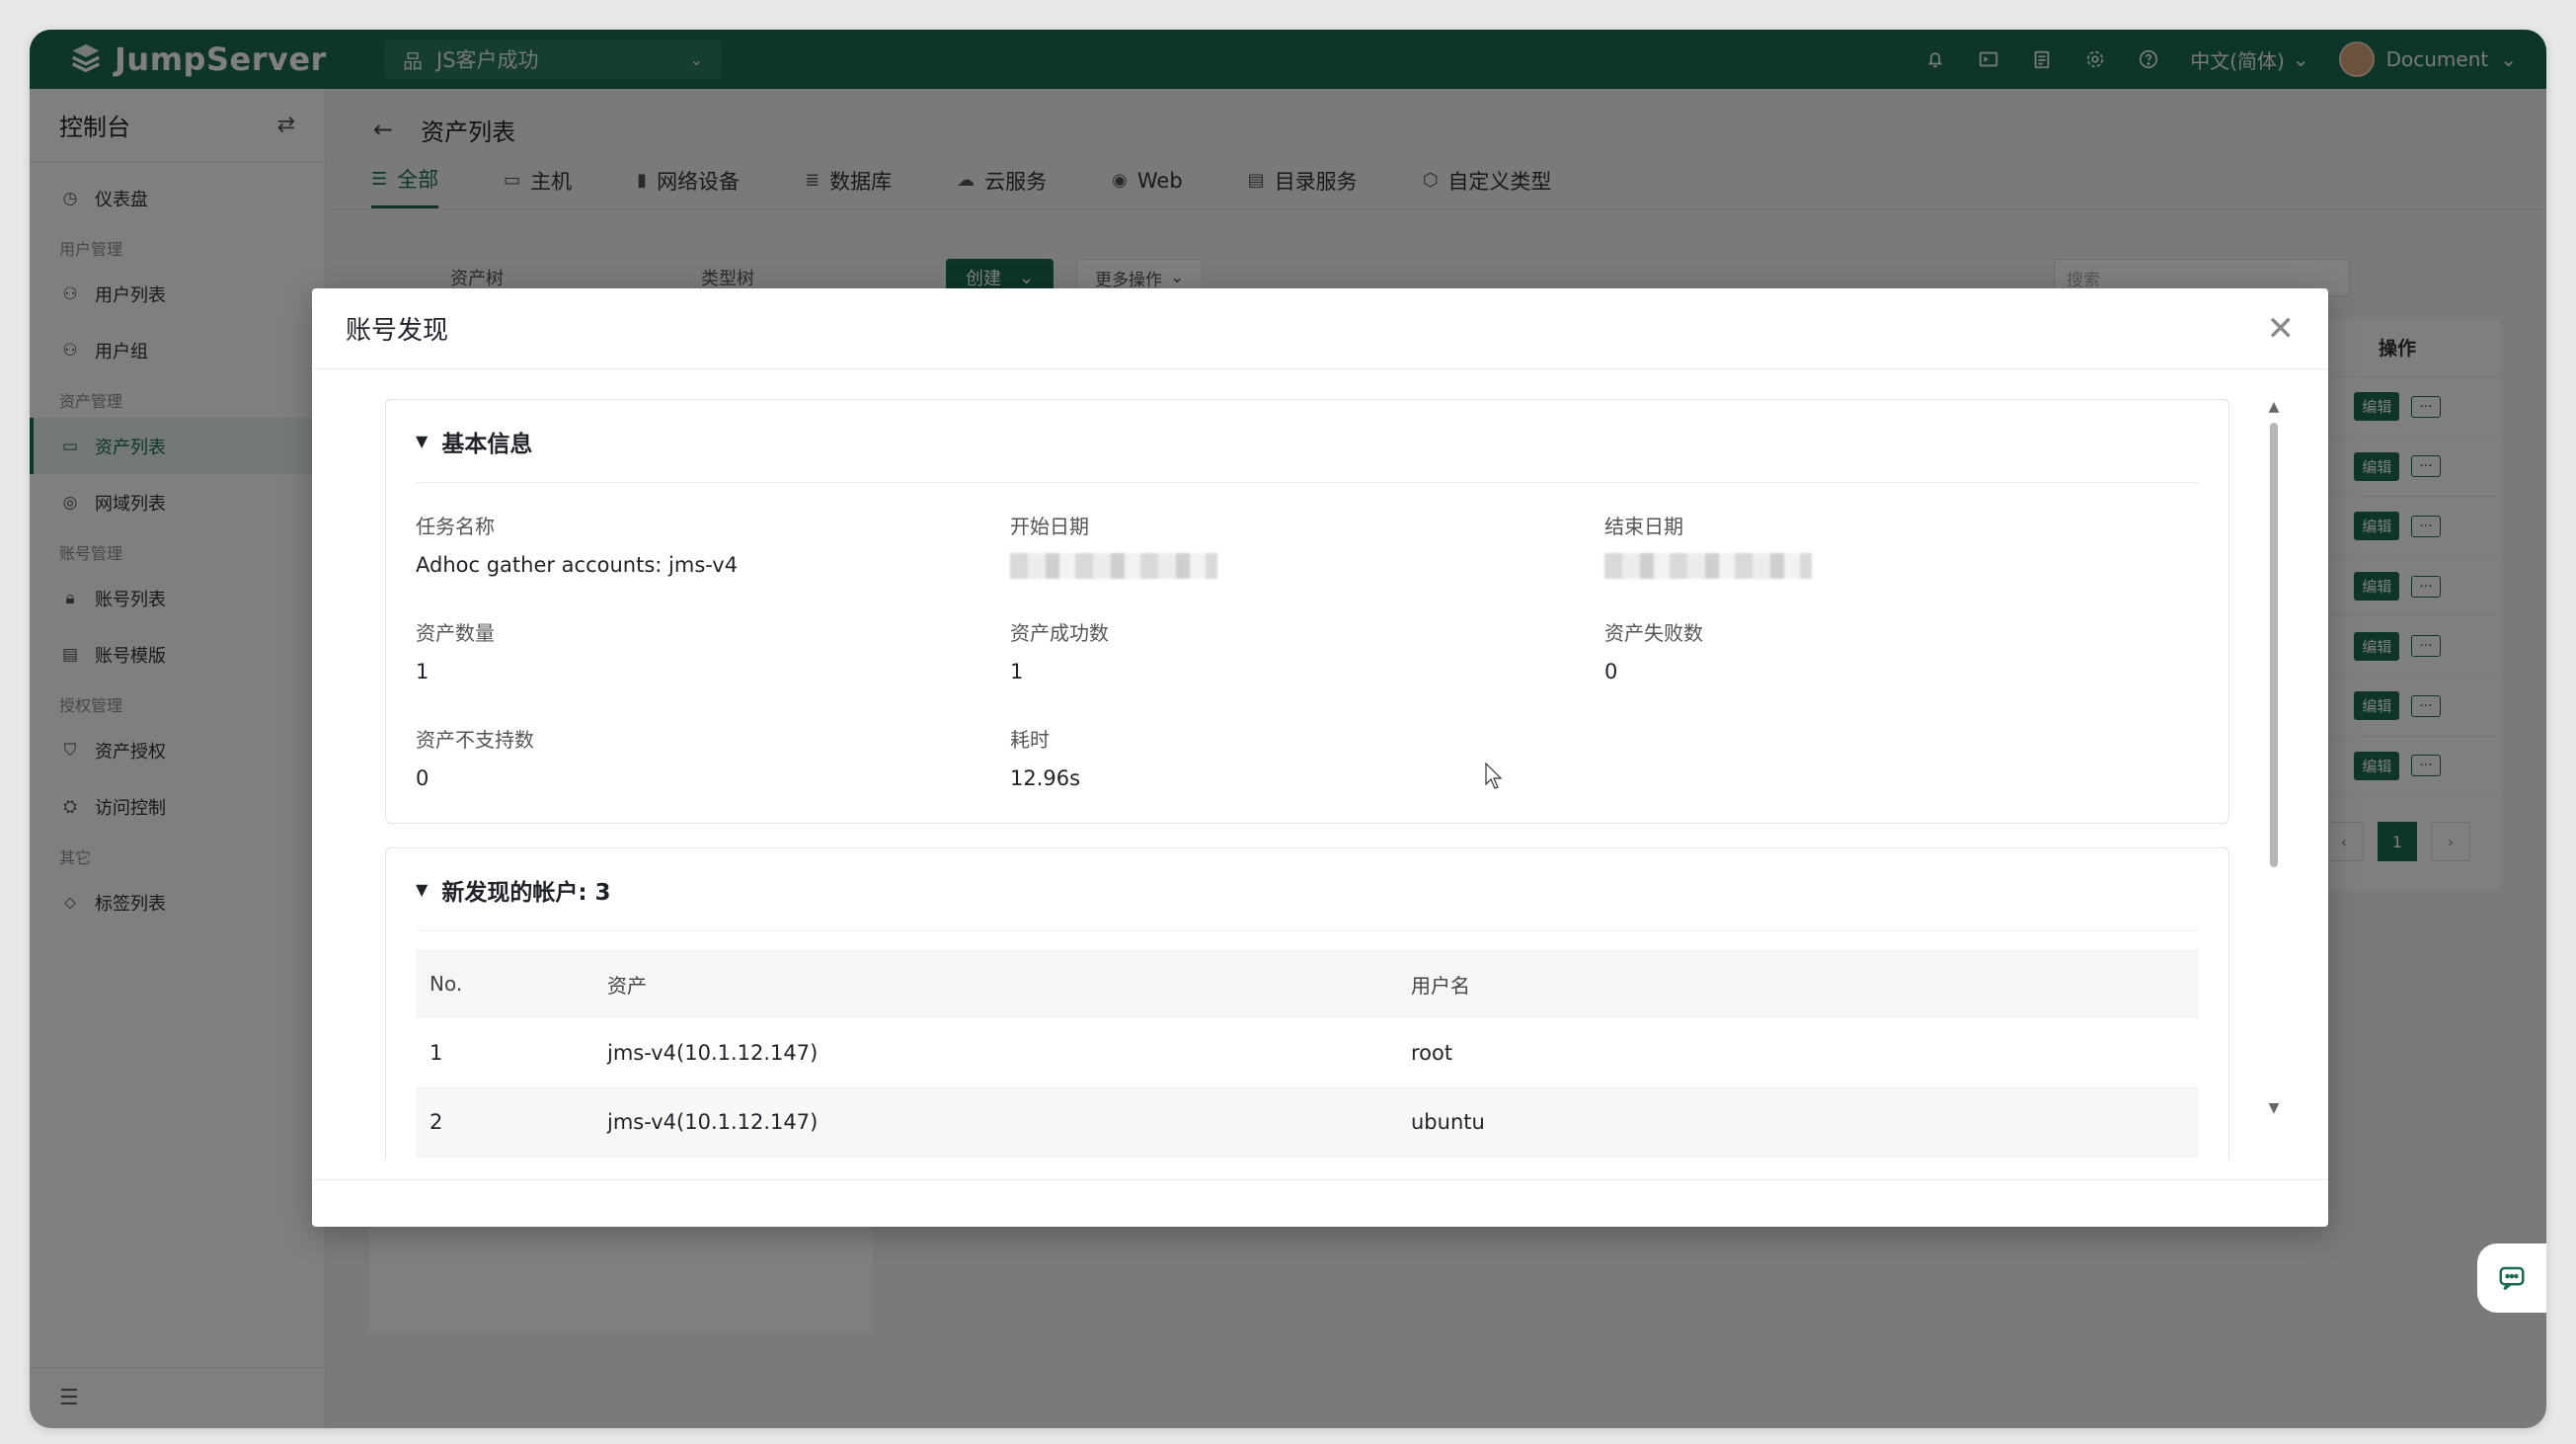 The height and width of the screenshot is (1444, 2576). Describe the element at coordinates (713, 643) in the screenshot. I see `asset-count-field: 资产数量 1` at that location.